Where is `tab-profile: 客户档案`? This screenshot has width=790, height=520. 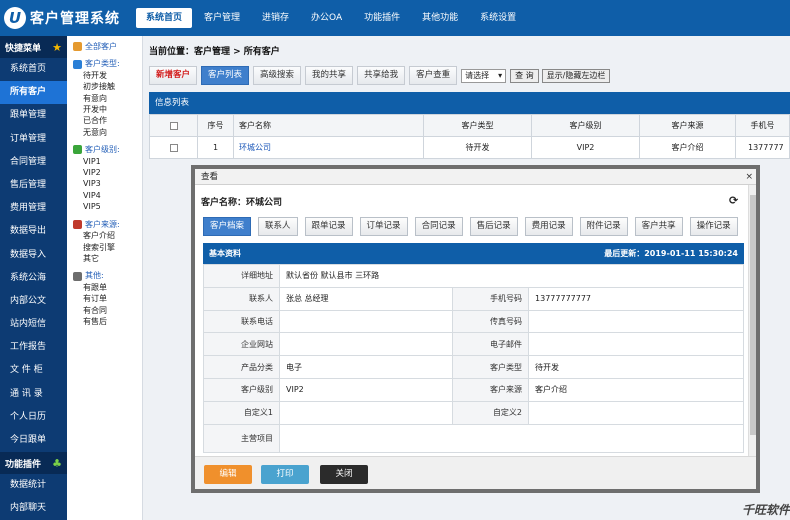 tab-profile: 客户档案 is located at coordinates (227, 226).